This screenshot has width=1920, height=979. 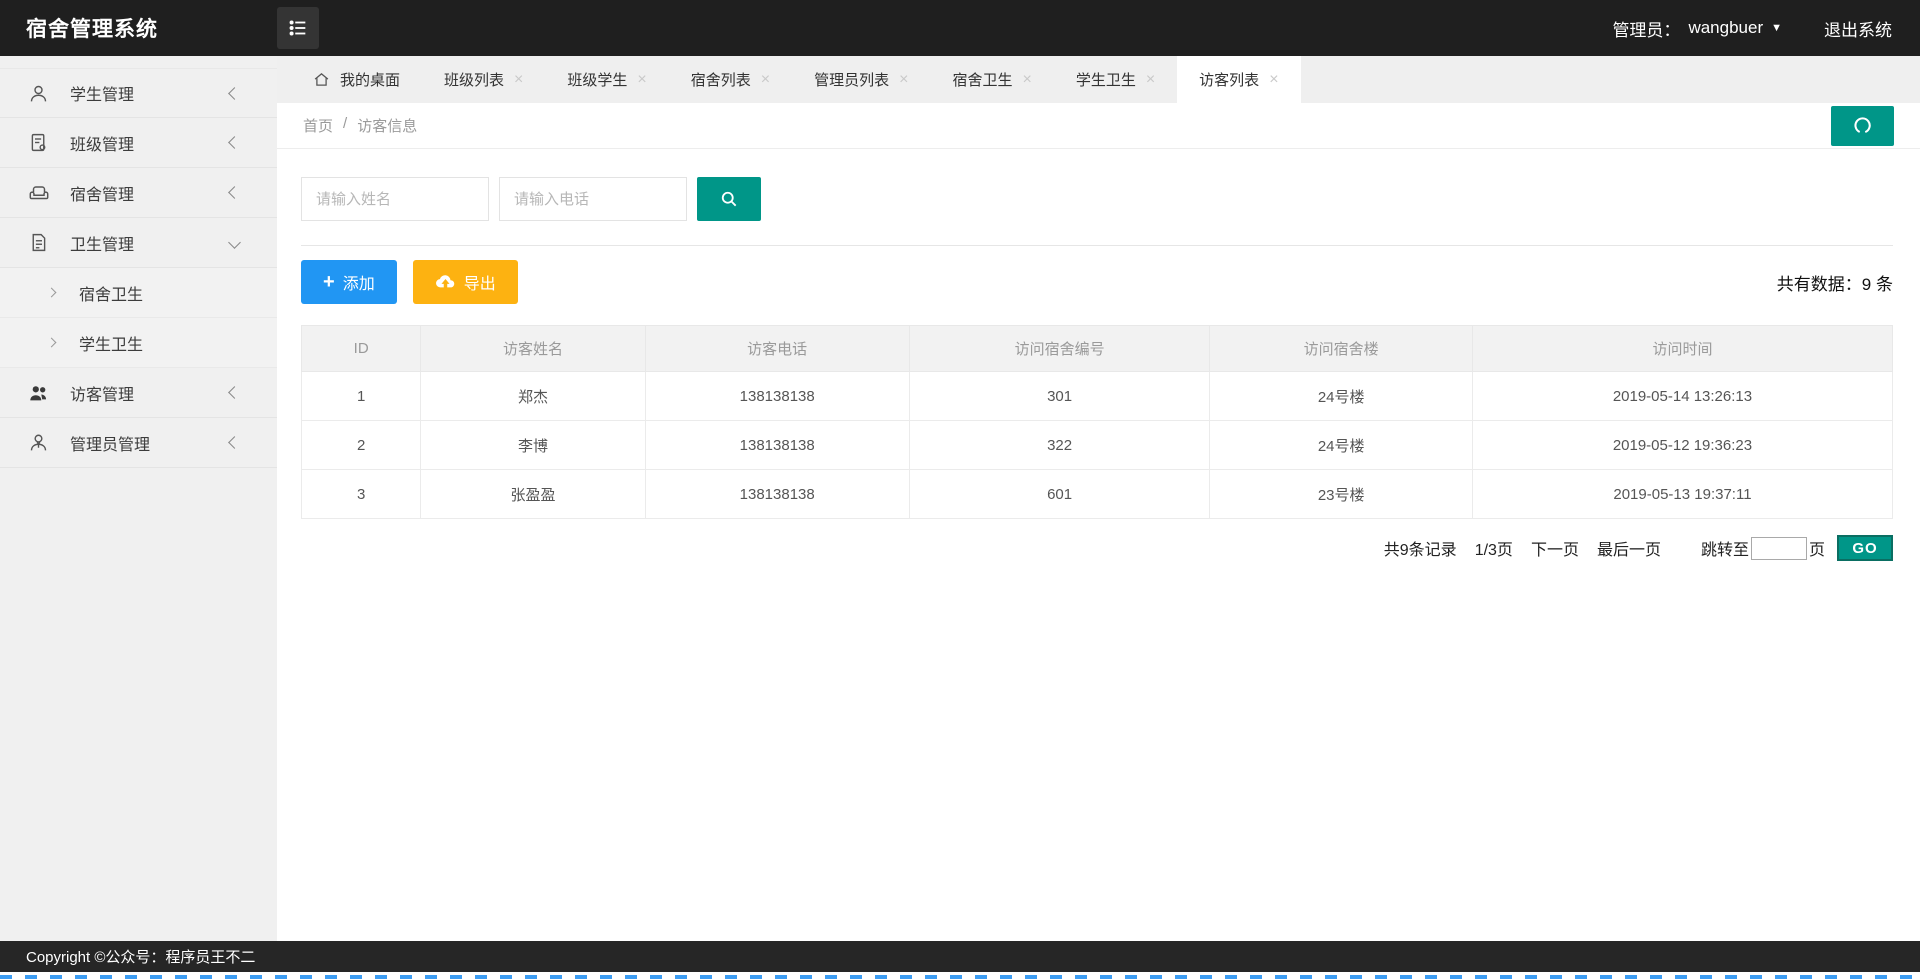 I want to click on sidebar-item-visitor-mgmt: 访客管理, so click(x=138, y=393).